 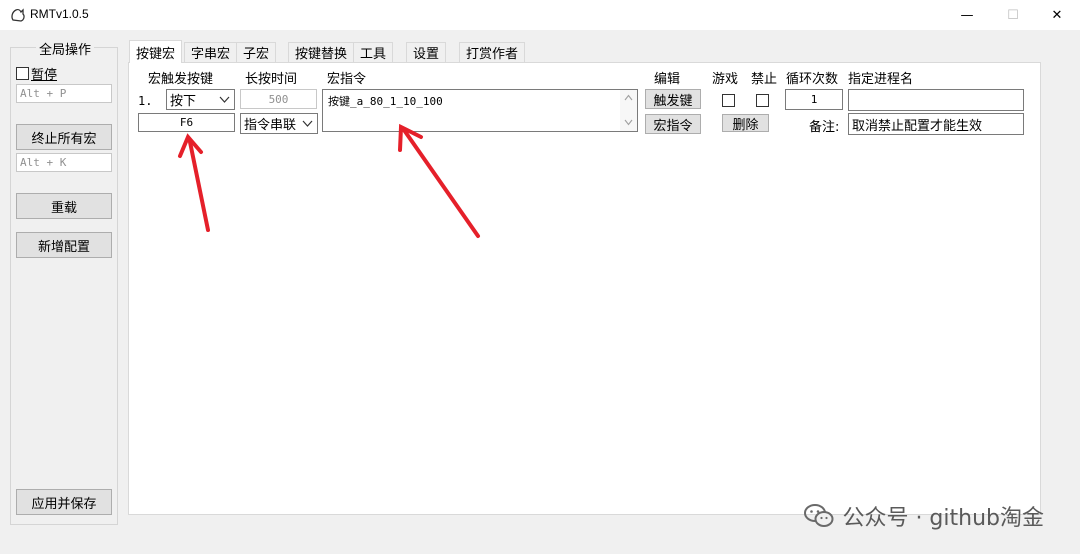 What do you see at coordinates (673, 124) in the screenshot?
I see `edit-macro-command-button: 宏指令` at bounding box center [673, 124].